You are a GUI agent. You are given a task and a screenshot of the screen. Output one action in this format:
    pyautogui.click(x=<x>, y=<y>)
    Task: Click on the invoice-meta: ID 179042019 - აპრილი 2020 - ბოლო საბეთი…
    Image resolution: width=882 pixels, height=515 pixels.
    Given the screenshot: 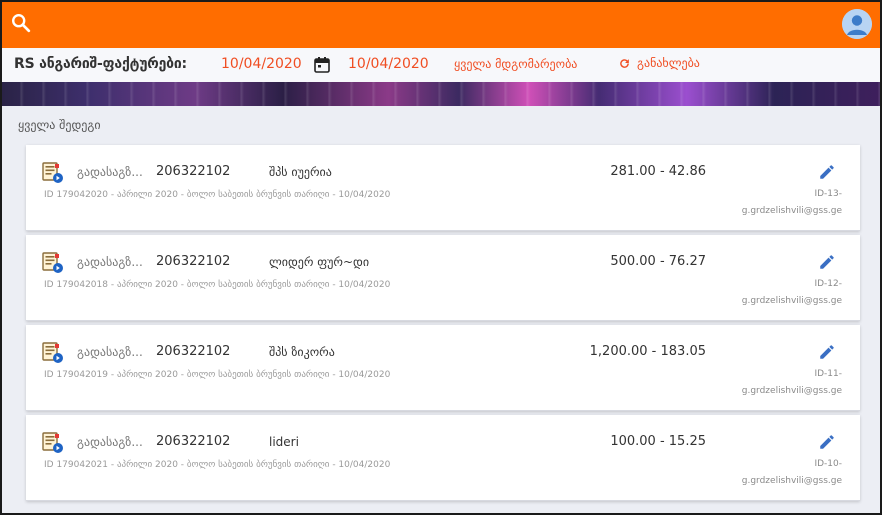 What is the action you would take?
    pyautogui.click(x=217, y=375)
    